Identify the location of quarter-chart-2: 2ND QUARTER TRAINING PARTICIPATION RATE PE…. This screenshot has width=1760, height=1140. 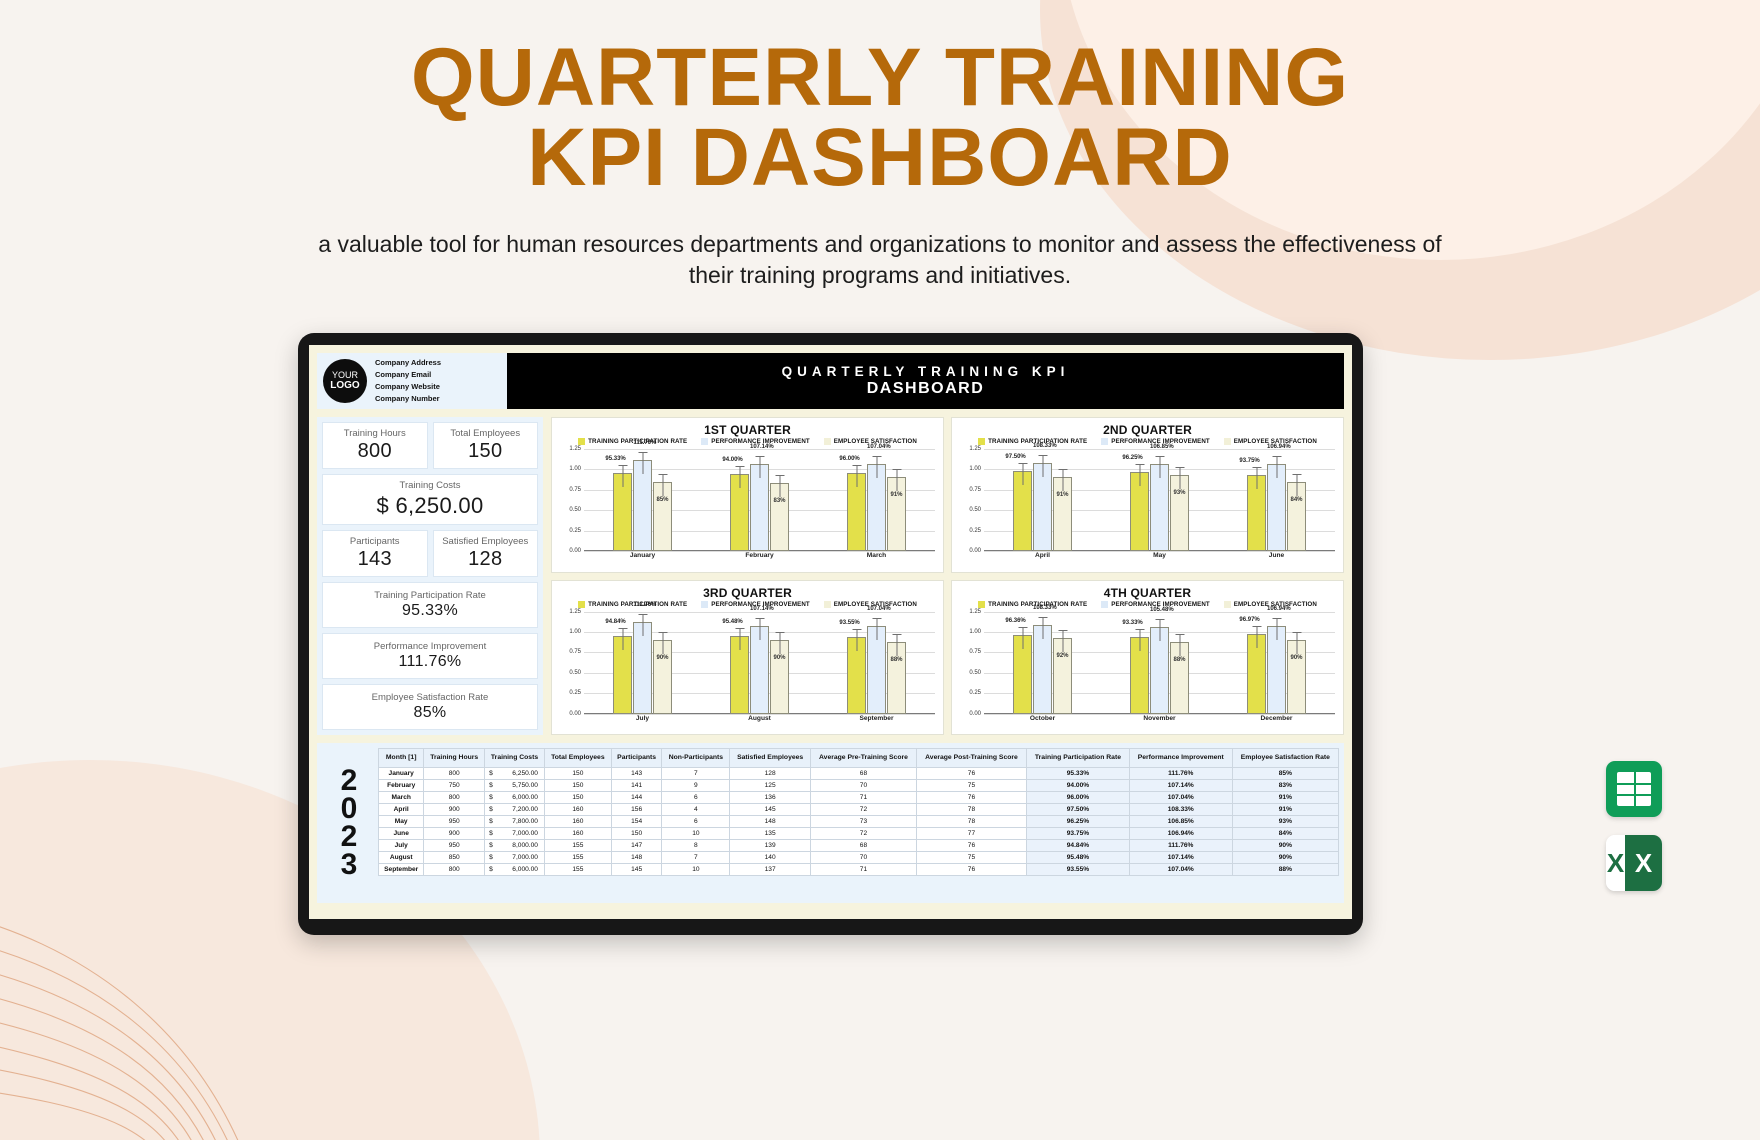
(1147, 495).